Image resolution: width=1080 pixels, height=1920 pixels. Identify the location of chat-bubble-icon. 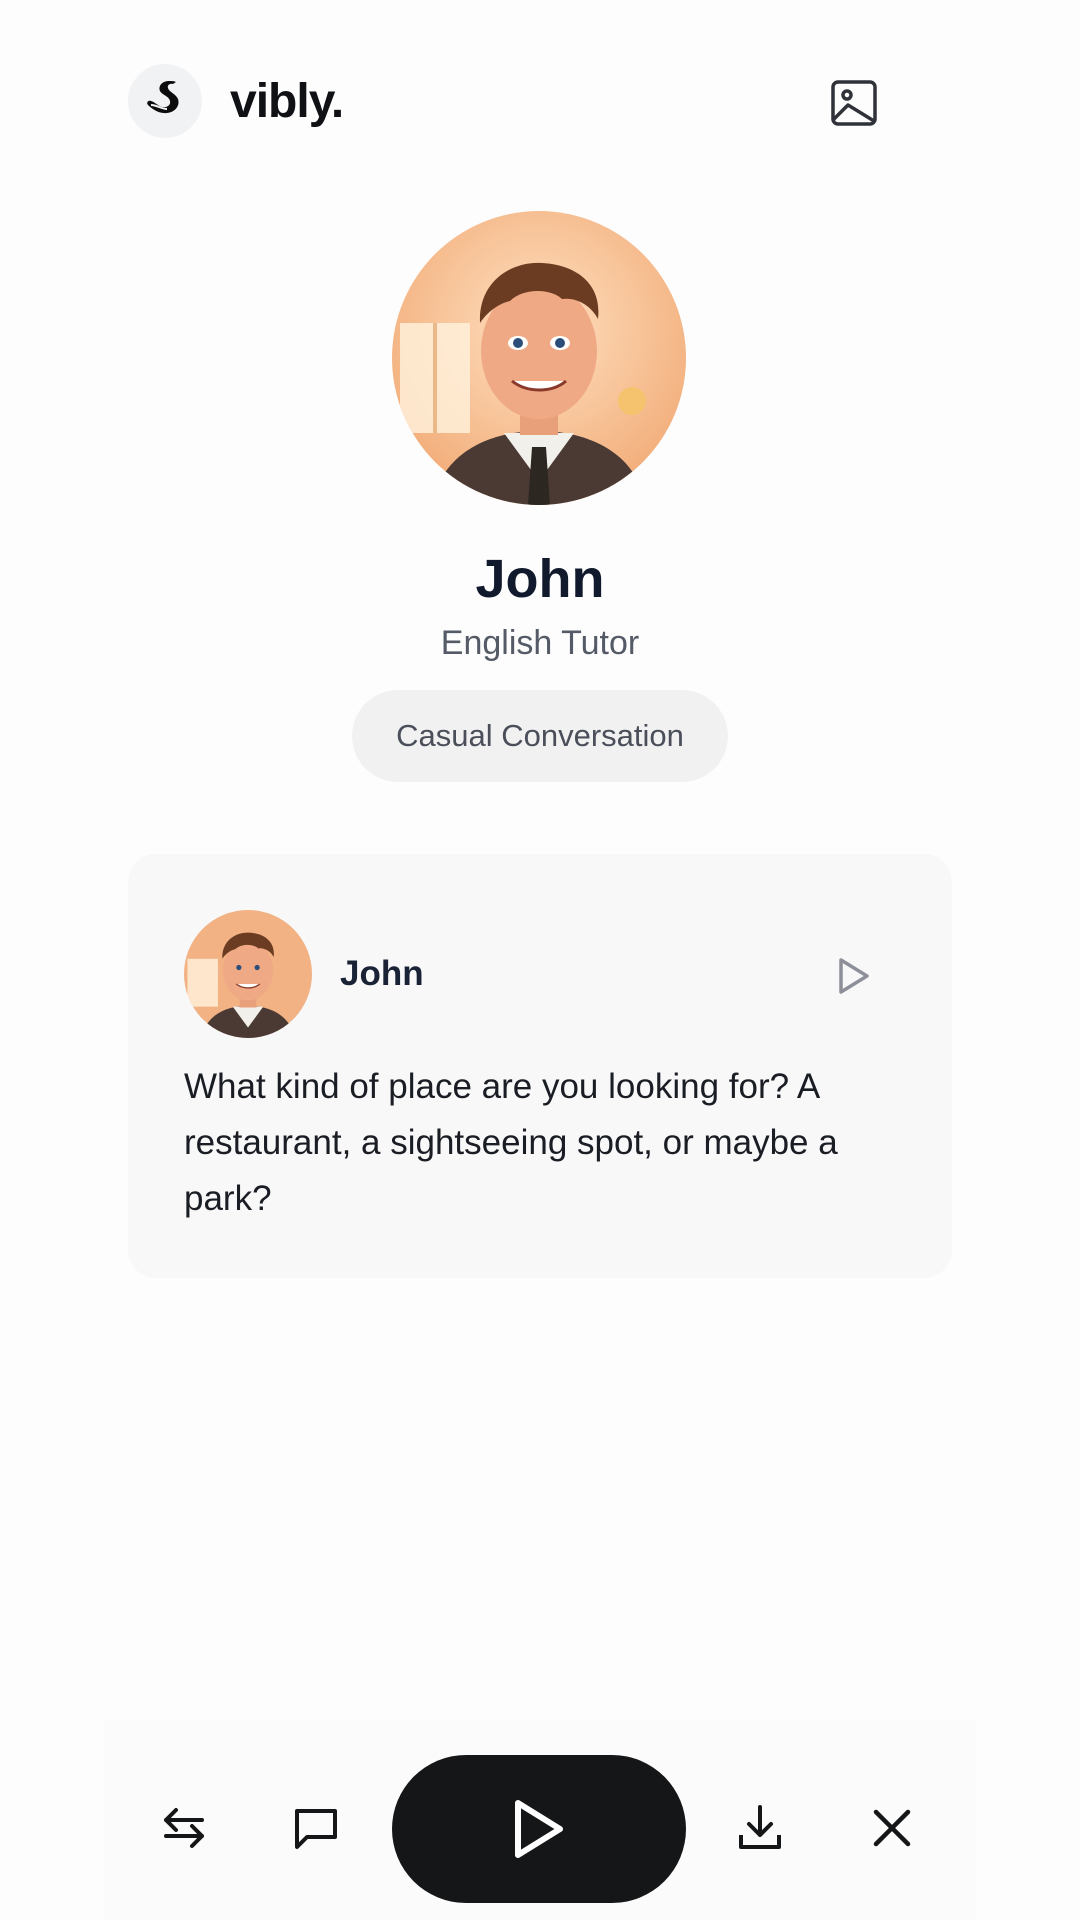
(316, 1828).